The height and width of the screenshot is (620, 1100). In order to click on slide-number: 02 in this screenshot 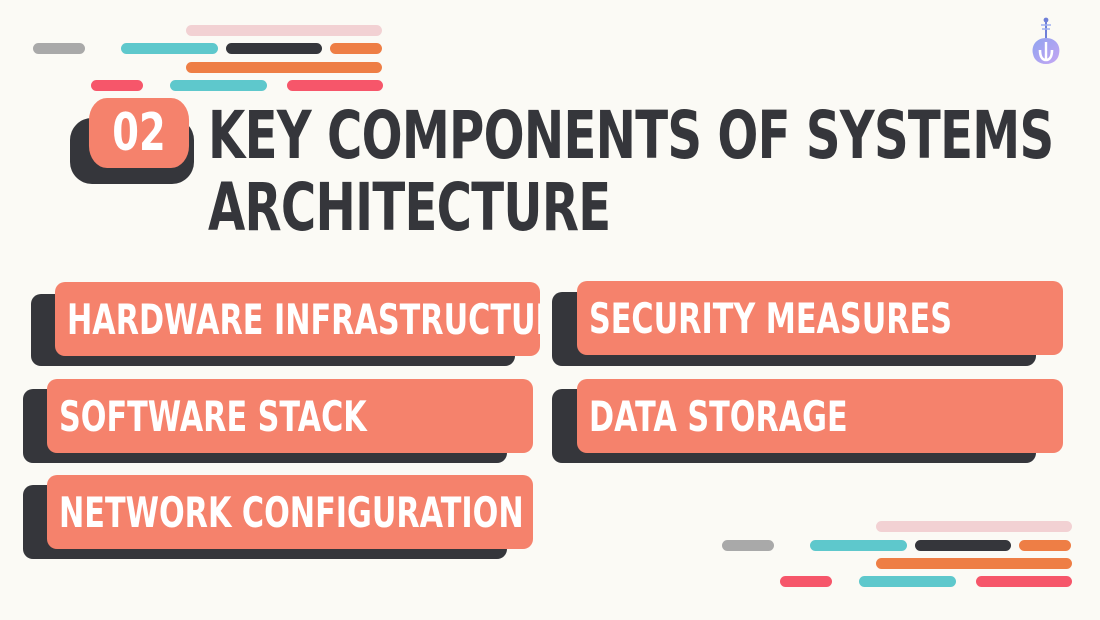, I will do `click(139, 133)`.